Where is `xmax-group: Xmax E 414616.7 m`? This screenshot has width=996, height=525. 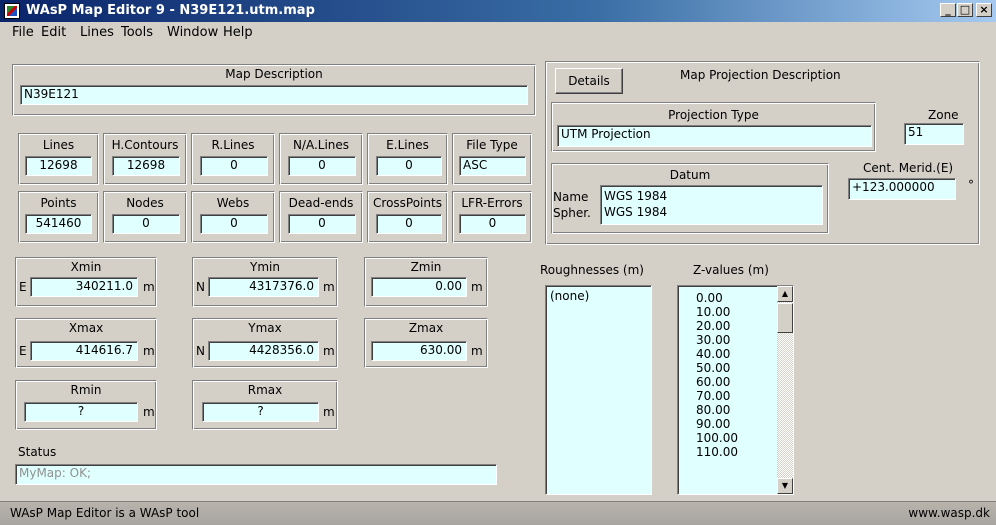 xmax-group: Xmax E 414616.7 m is located at coordinates (86, 343).